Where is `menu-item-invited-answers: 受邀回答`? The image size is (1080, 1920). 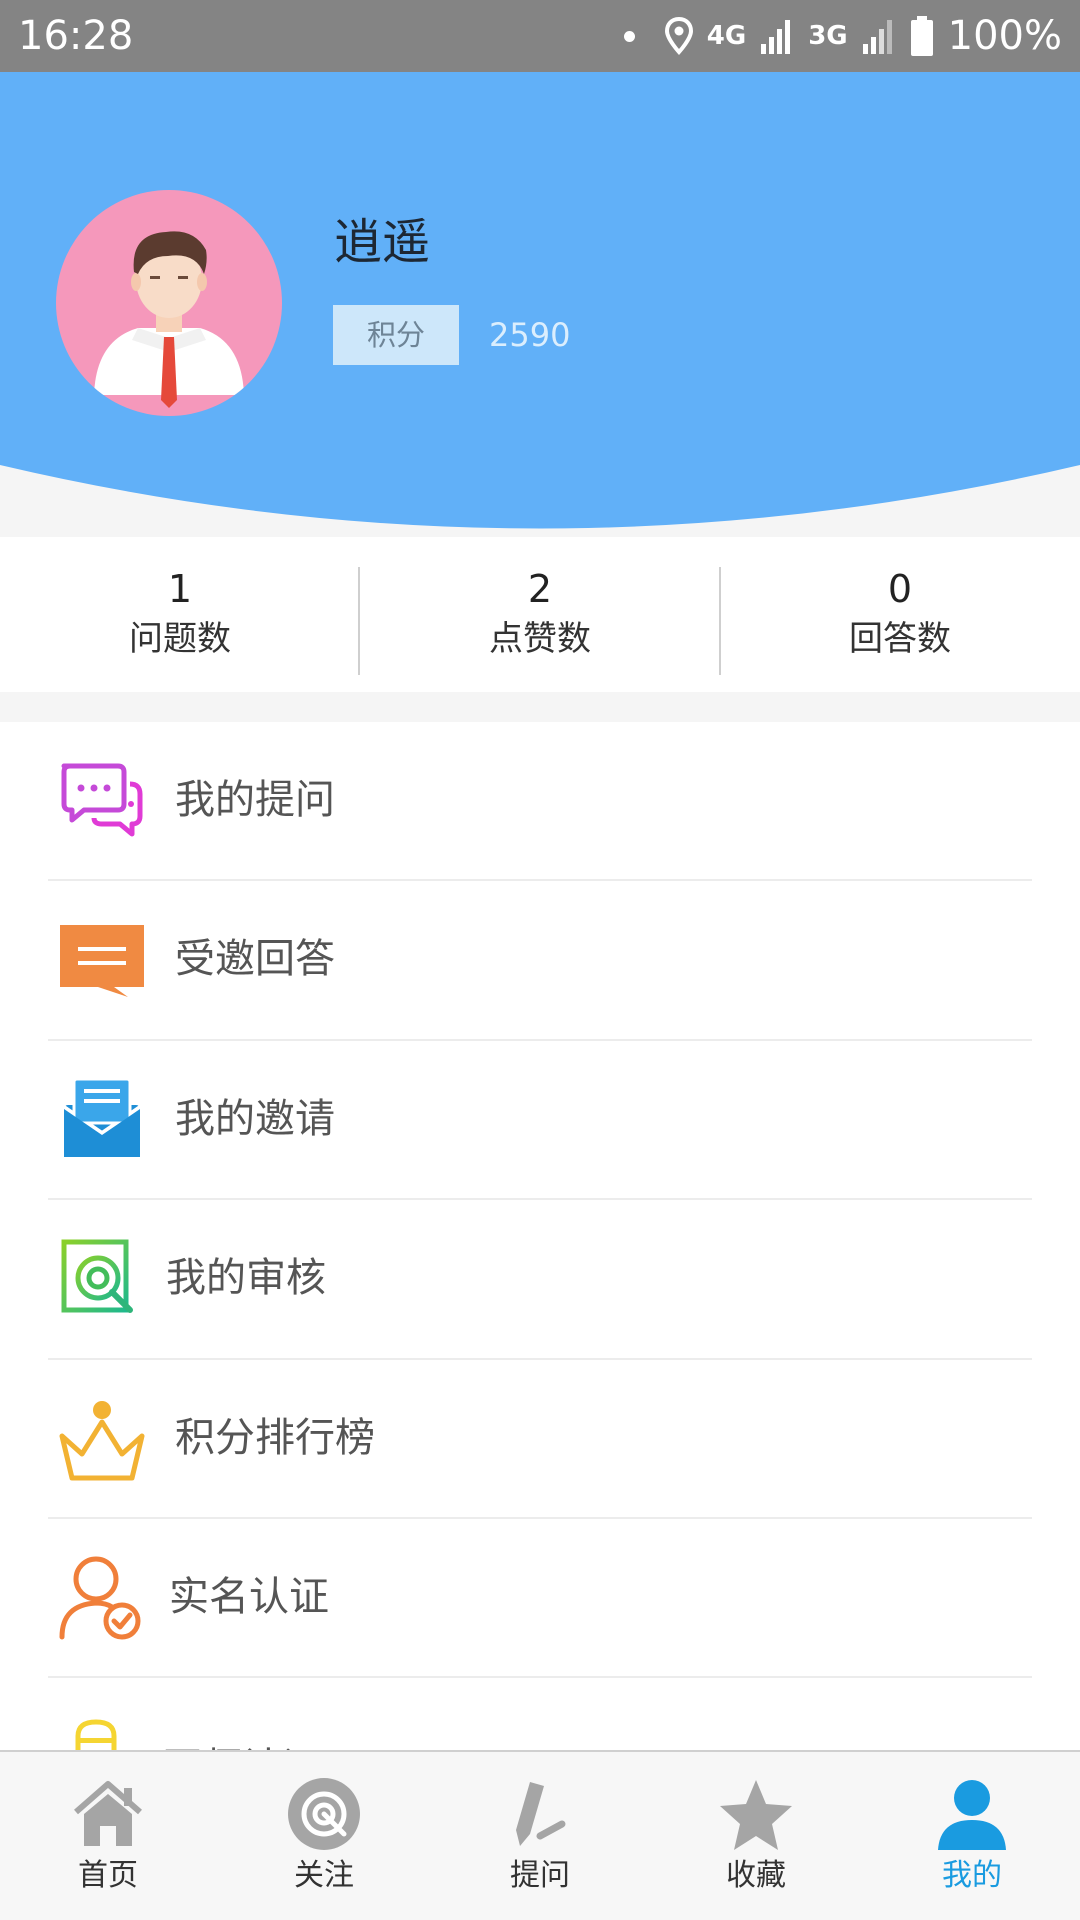
menu-item-invited-answers: 受邀回答 is located at coordinates (540, 960).